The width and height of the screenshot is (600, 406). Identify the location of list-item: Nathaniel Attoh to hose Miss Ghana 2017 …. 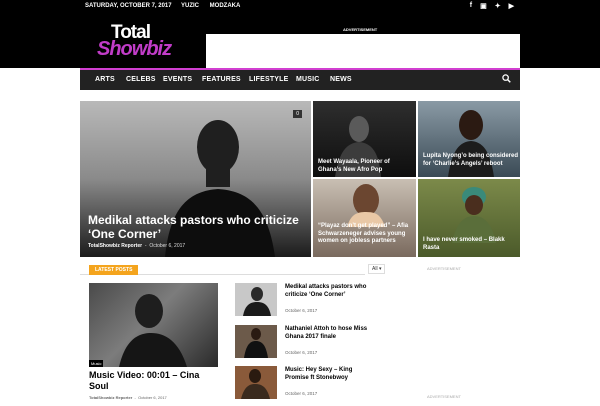
(302, 345).